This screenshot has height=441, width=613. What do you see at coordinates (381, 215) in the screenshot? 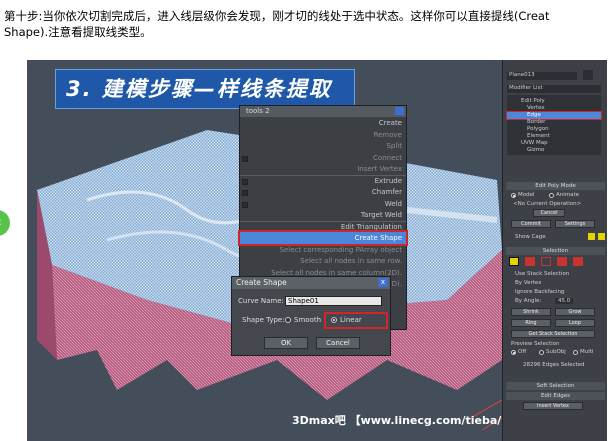
I see `quad-menu-item-label: Target Weld` at bounding box center [381, 215].